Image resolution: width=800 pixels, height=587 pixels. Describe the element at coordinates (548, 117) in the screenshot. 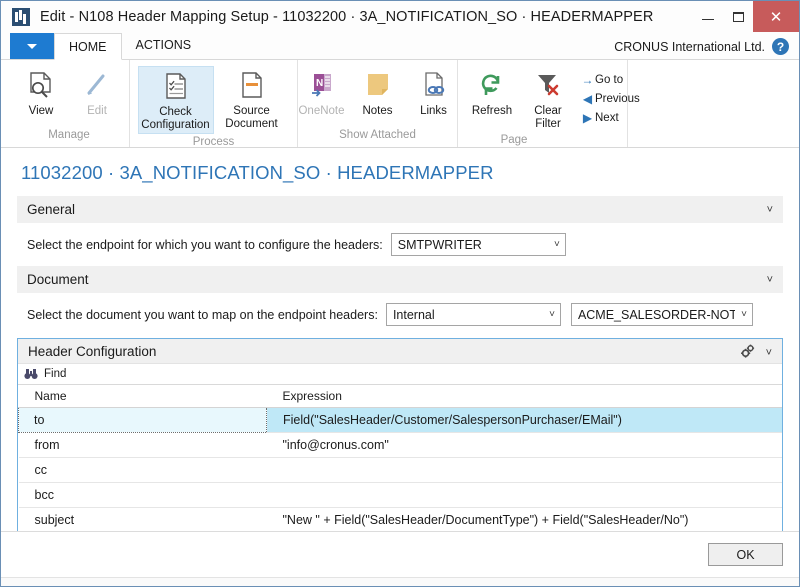

I see `clear-filter-button-label: Clear Filter` at that location.